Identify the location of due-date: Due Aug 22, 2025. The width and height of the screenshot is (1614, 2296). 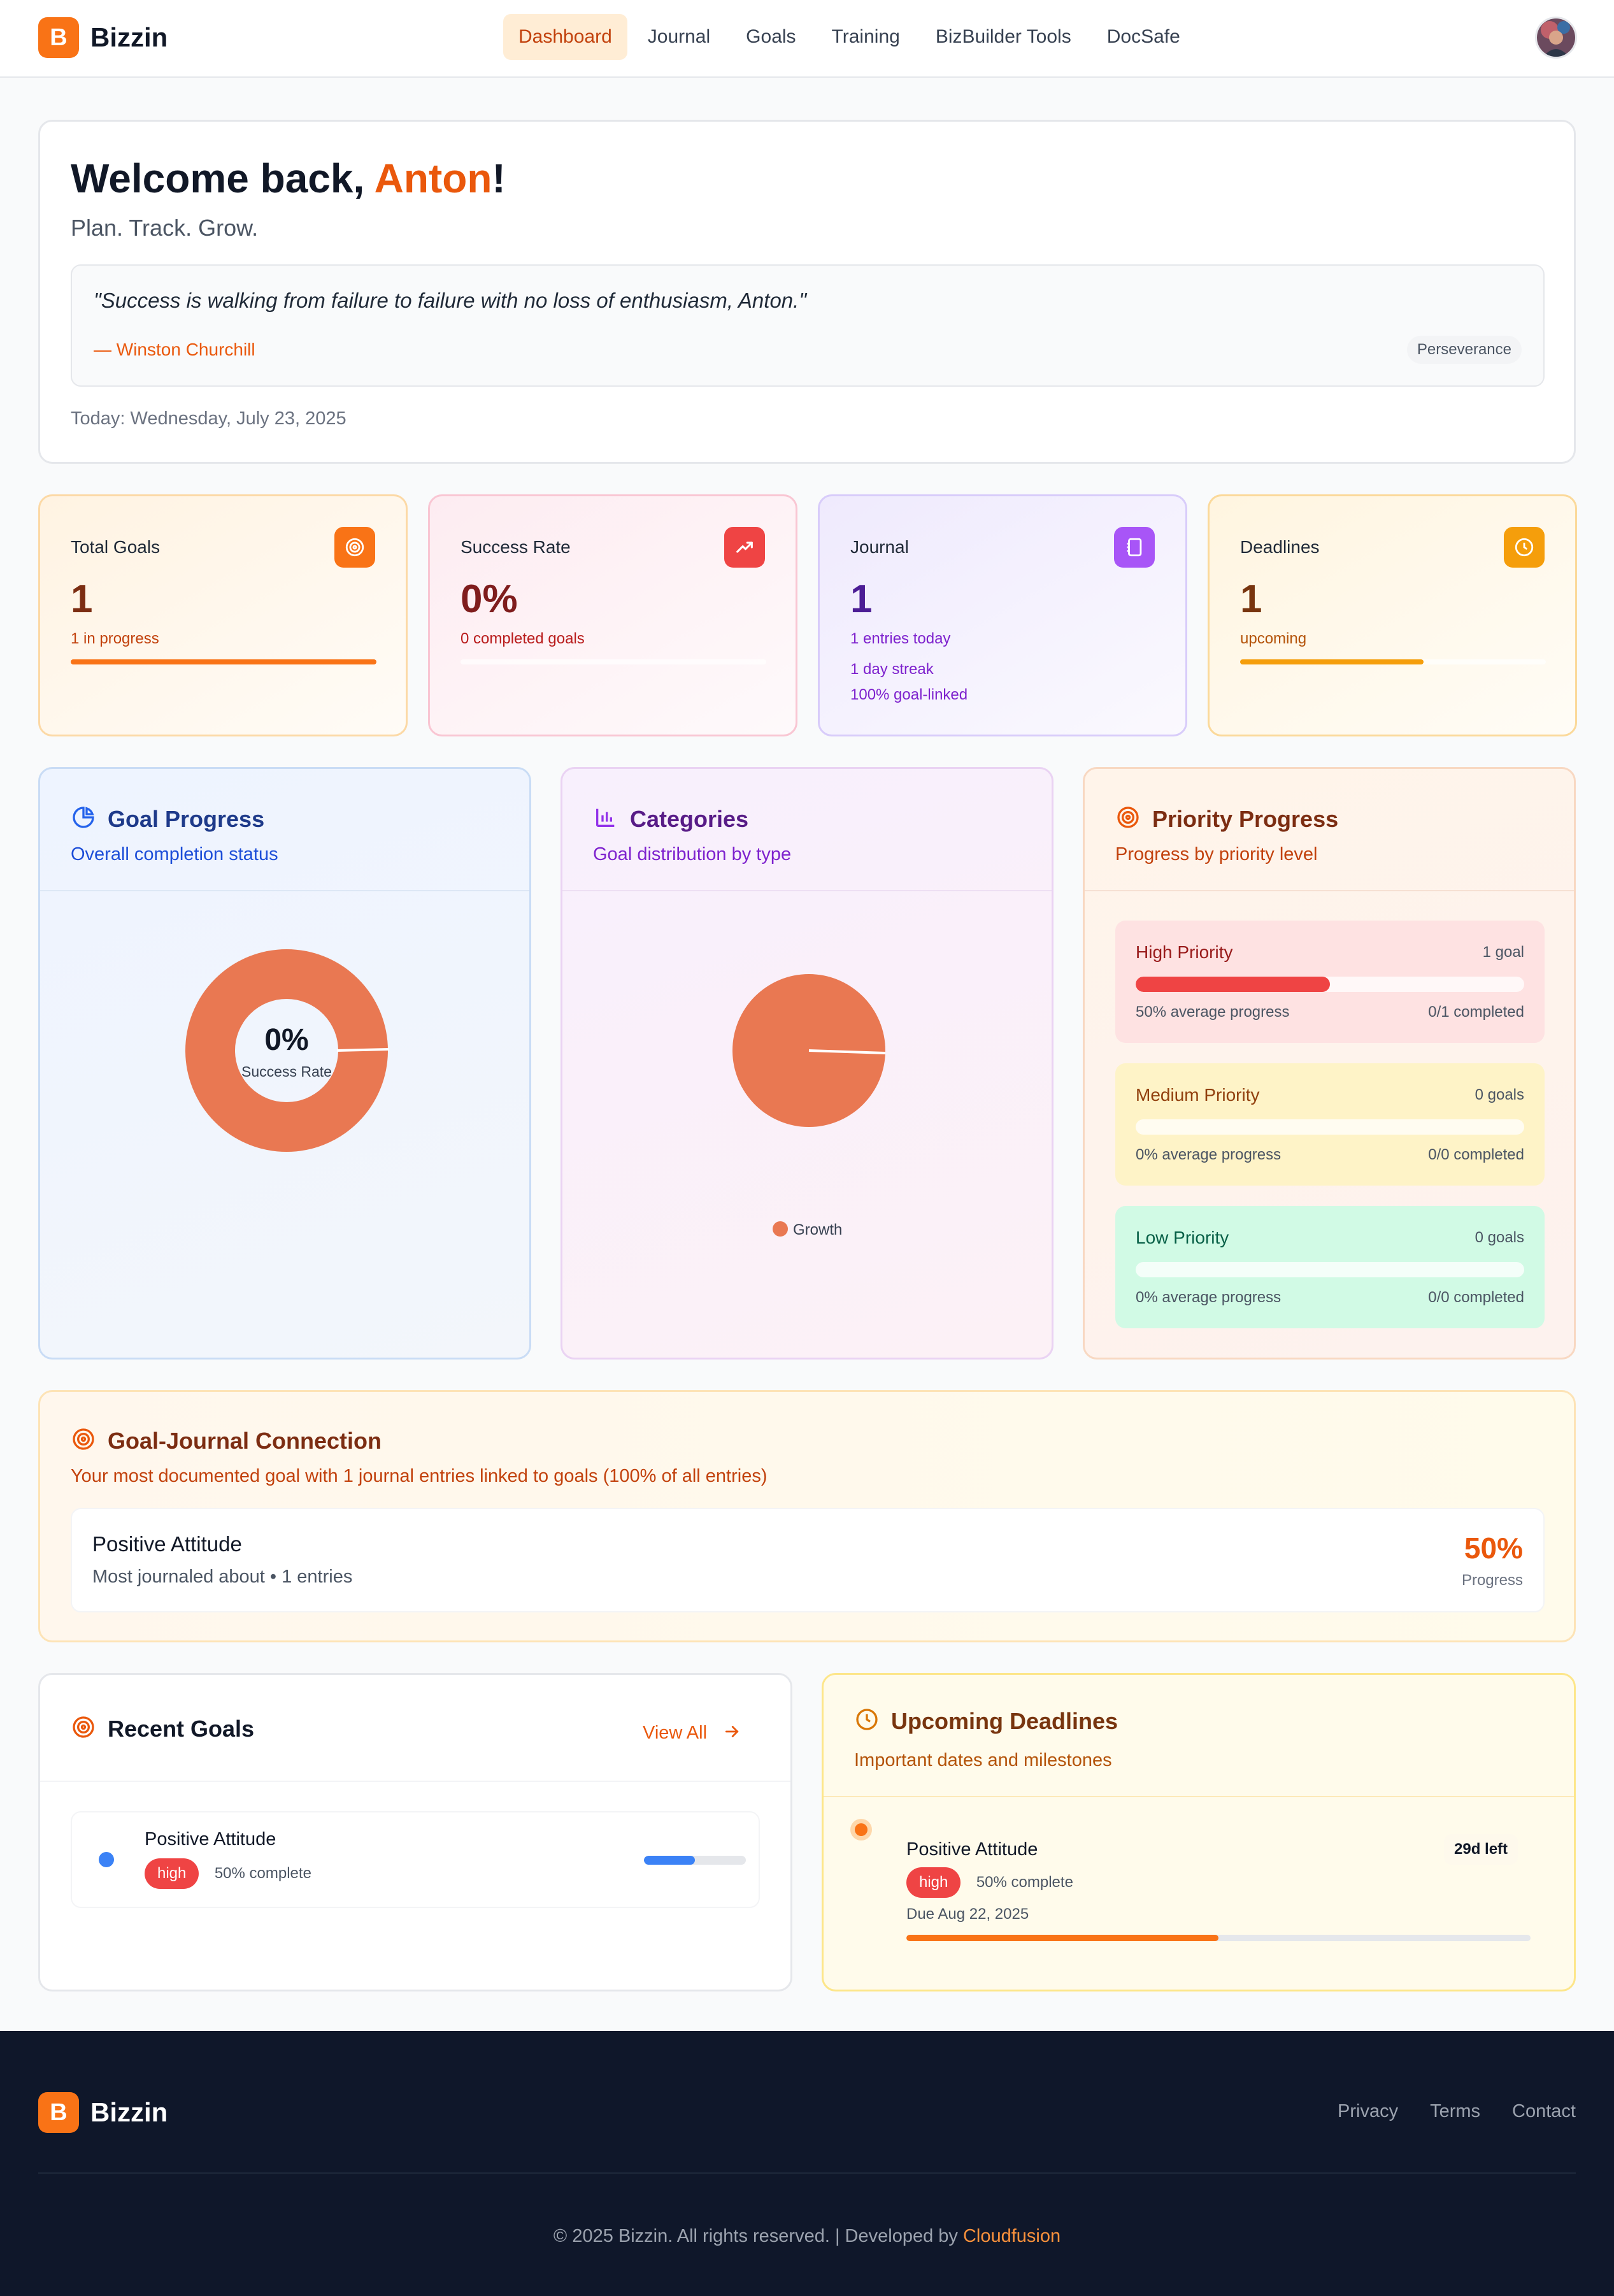
(967, 1914).